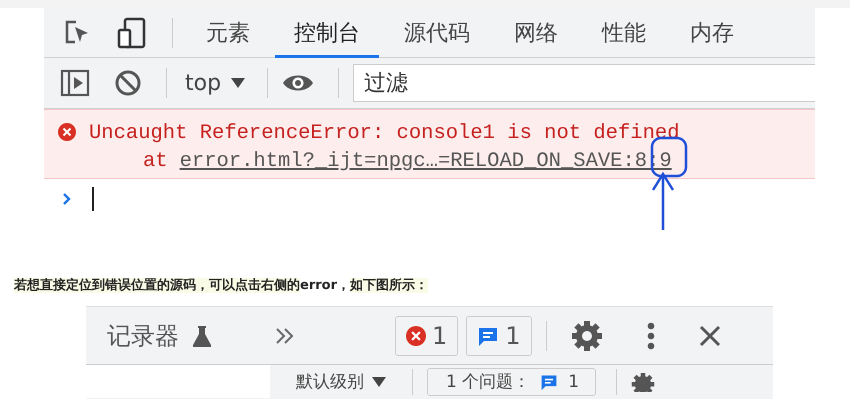 This screenshot has height=400, width=850. I want to click on flask-icon, so click(202, 335).